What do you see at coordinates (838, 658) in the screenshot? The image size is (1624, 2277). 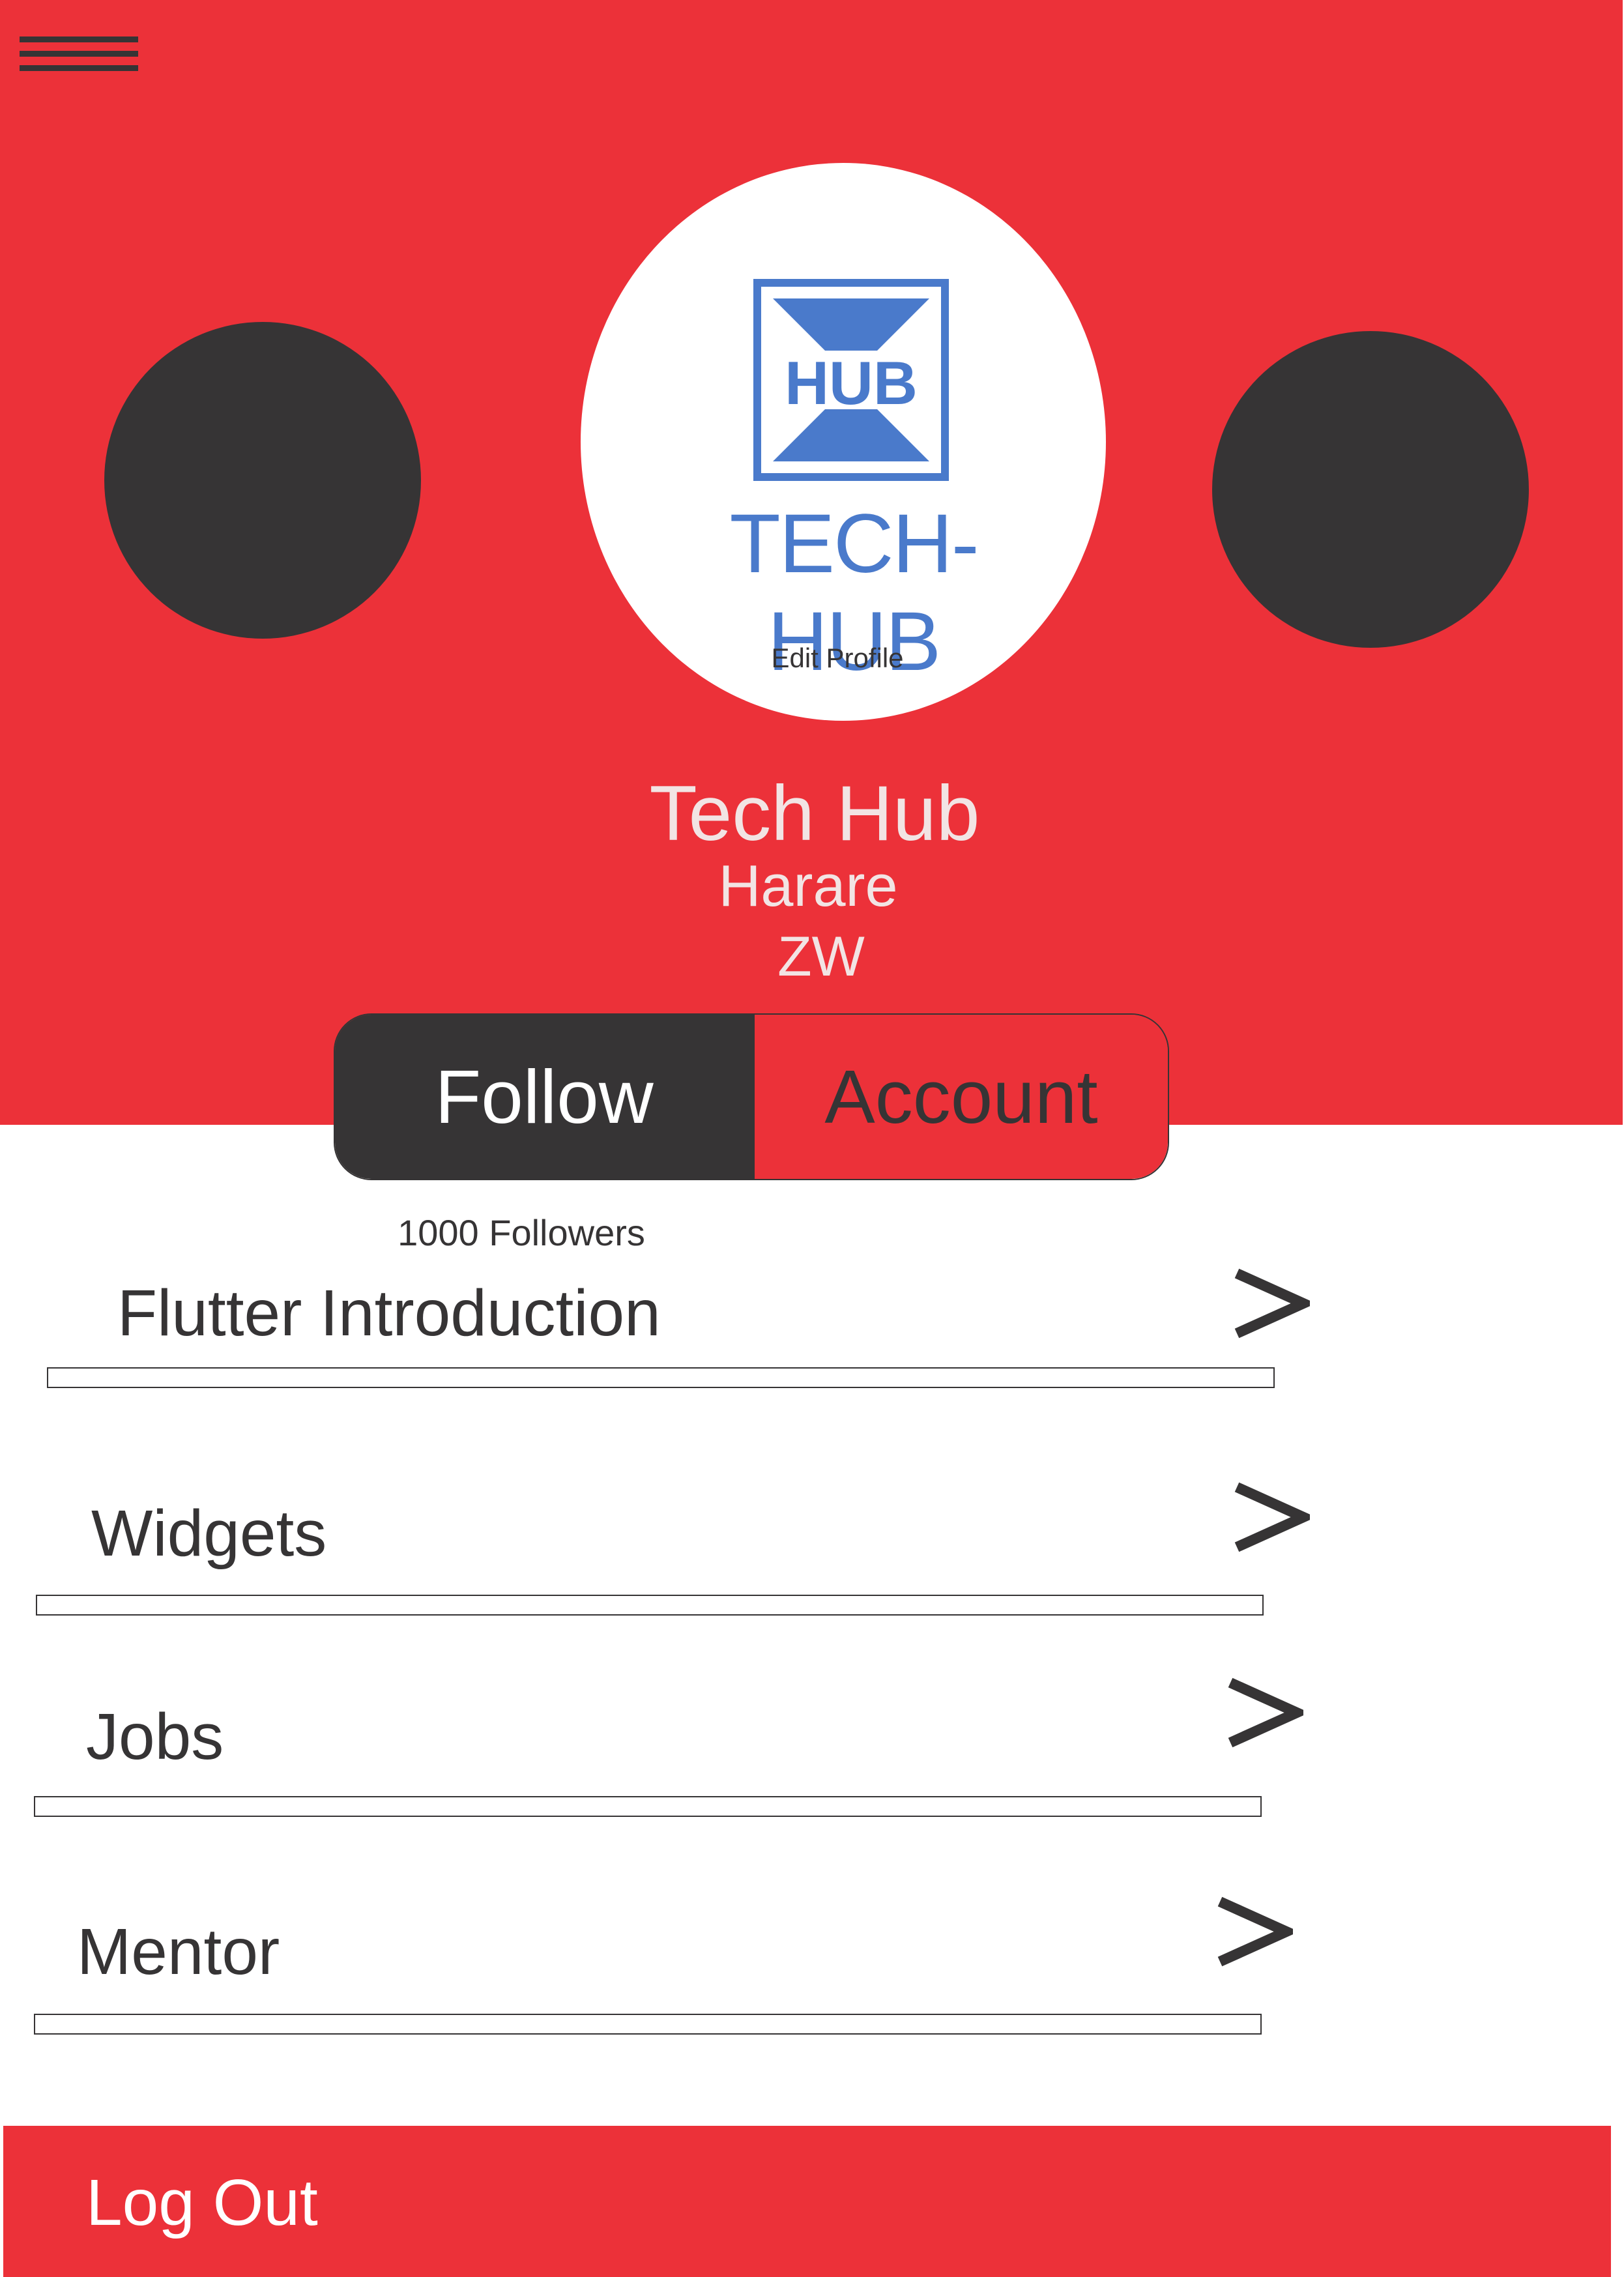 I see `edit-profile-link: Edit Profile` at bounding box center [838, 658].